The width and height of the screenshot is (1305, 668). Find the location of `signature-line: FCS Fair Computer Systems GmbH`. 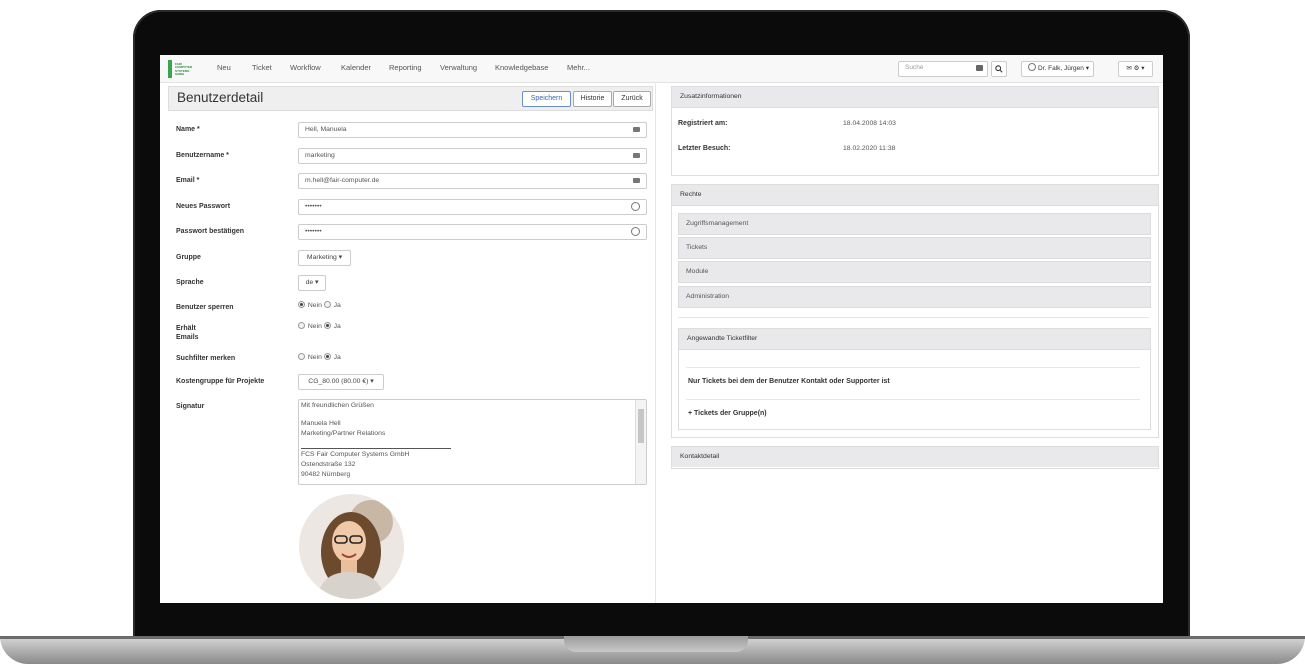

signature-line: FCS Fair Computer Systems GmbH is located at coordinates (355, 454).